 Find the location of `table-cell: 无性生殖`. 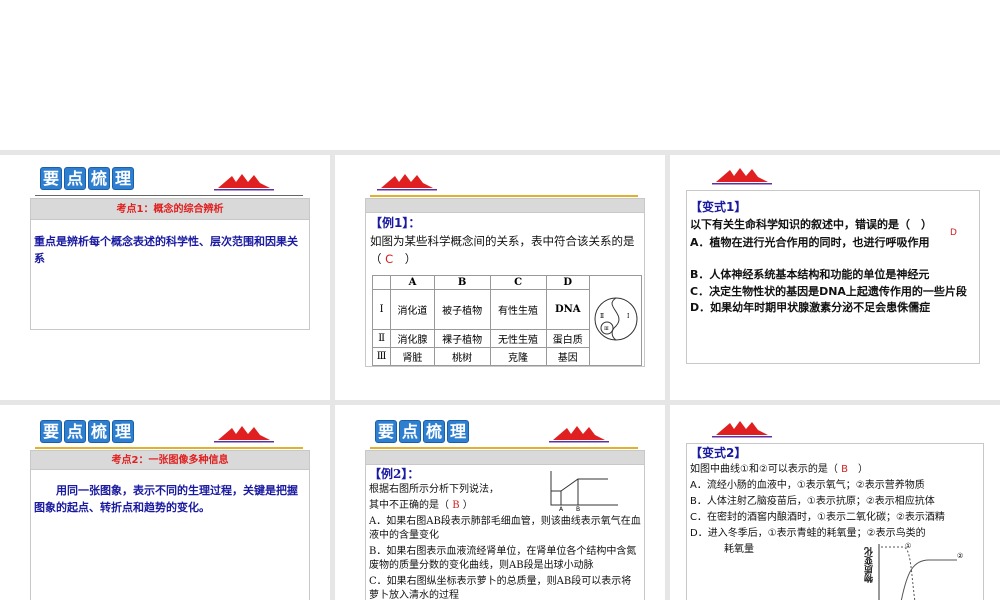

table-cell: 无性生殖 is located at coordinates (518, 338).